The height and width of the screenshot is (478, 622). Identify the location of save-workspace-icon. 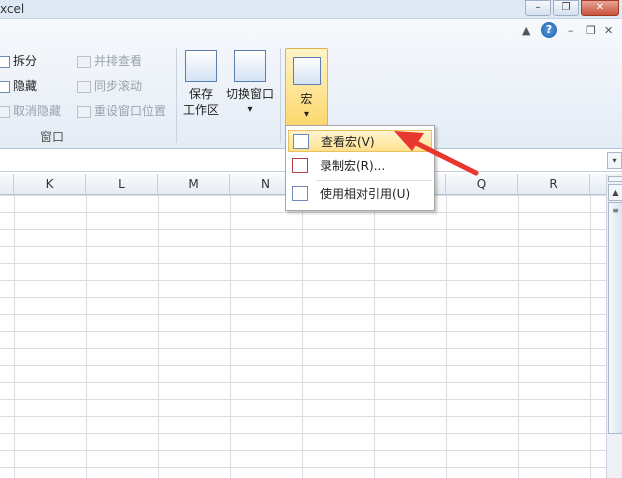
(201, 66).